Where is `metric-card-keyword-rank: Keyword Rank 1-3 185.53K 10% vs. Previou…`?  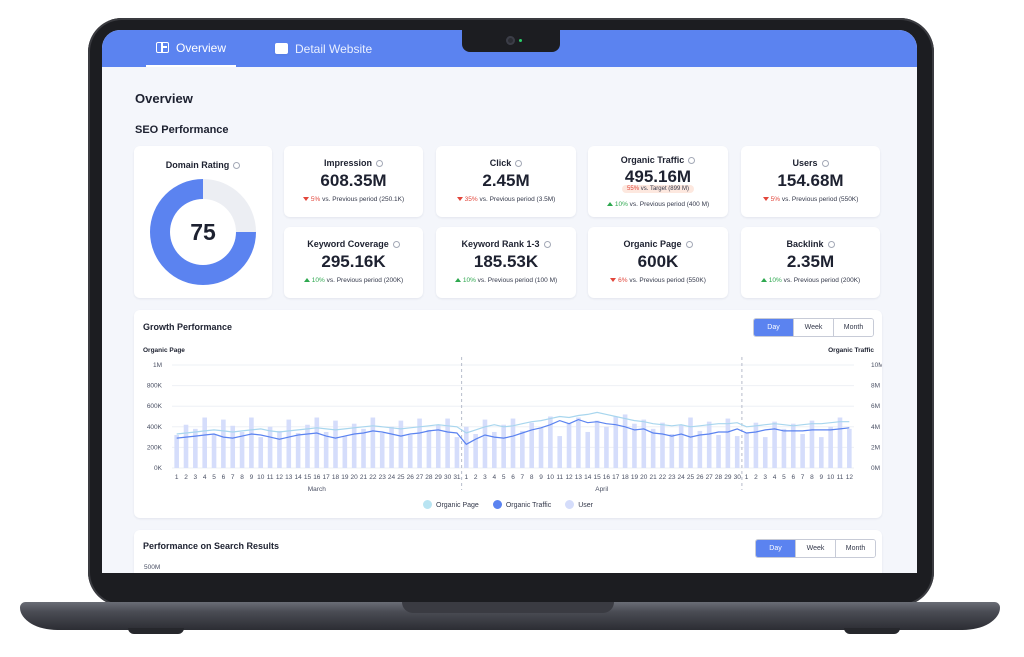 metric-card-keyword-rank: Keyword Rank 1-3 185.53K 10% vs. Previou… is located at coordinates (506, 262).